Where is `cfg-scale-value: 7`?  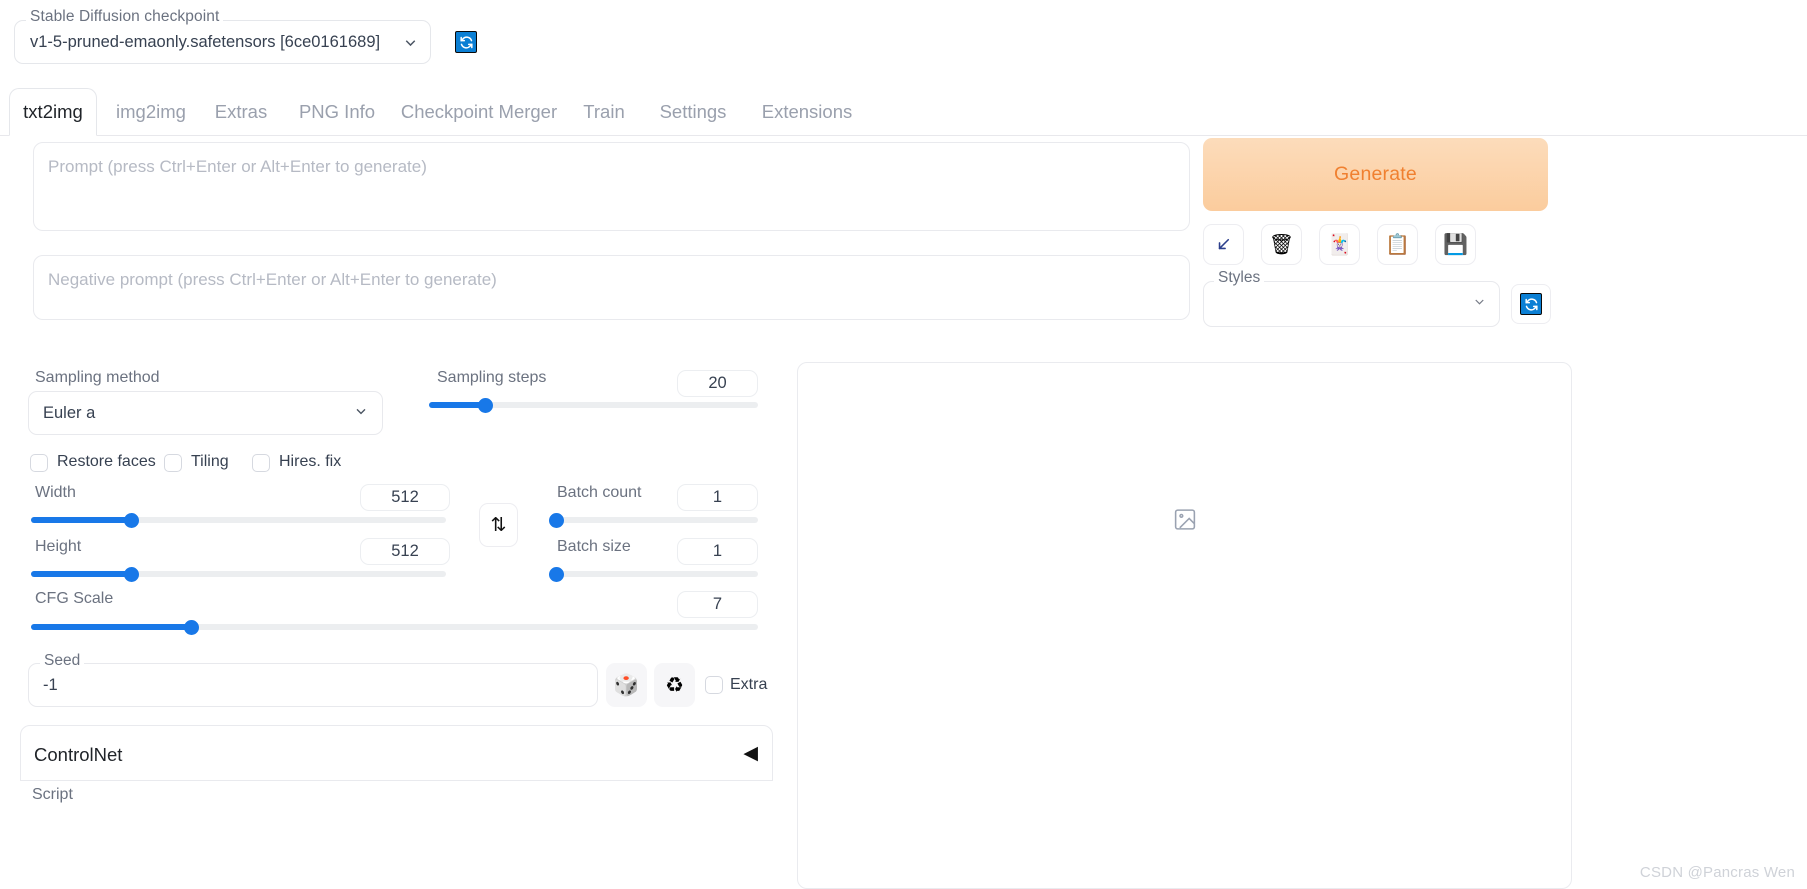 cfg-scale-value: 7 is located at coordinates (717, 604).